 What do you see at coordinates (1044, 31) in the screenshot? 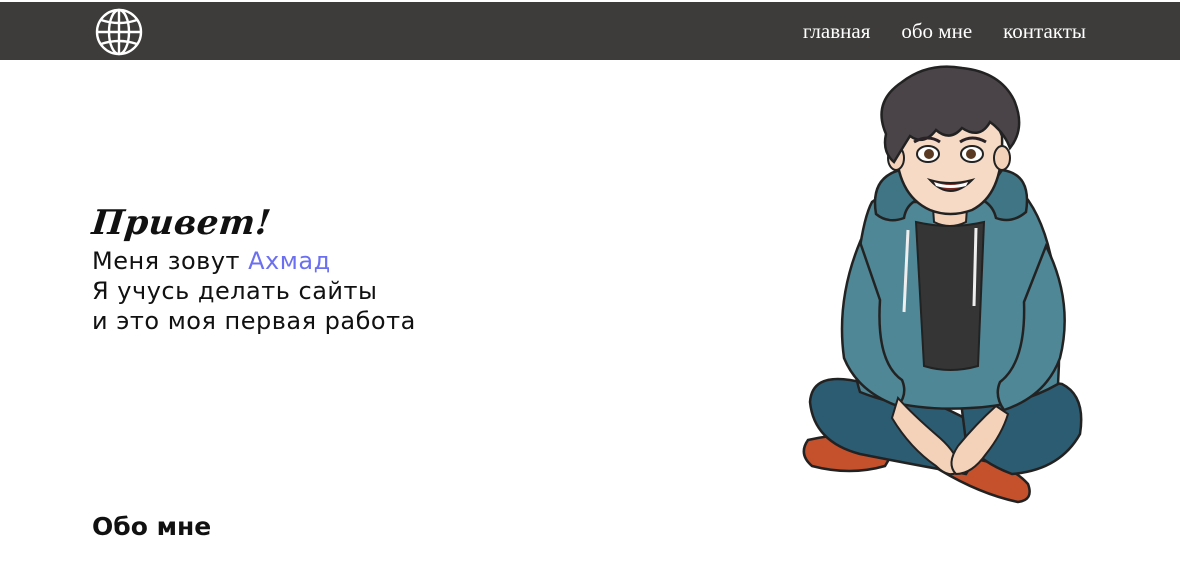
I see `nav-link-contacts: контакты` at bounding box center [1044, 31].